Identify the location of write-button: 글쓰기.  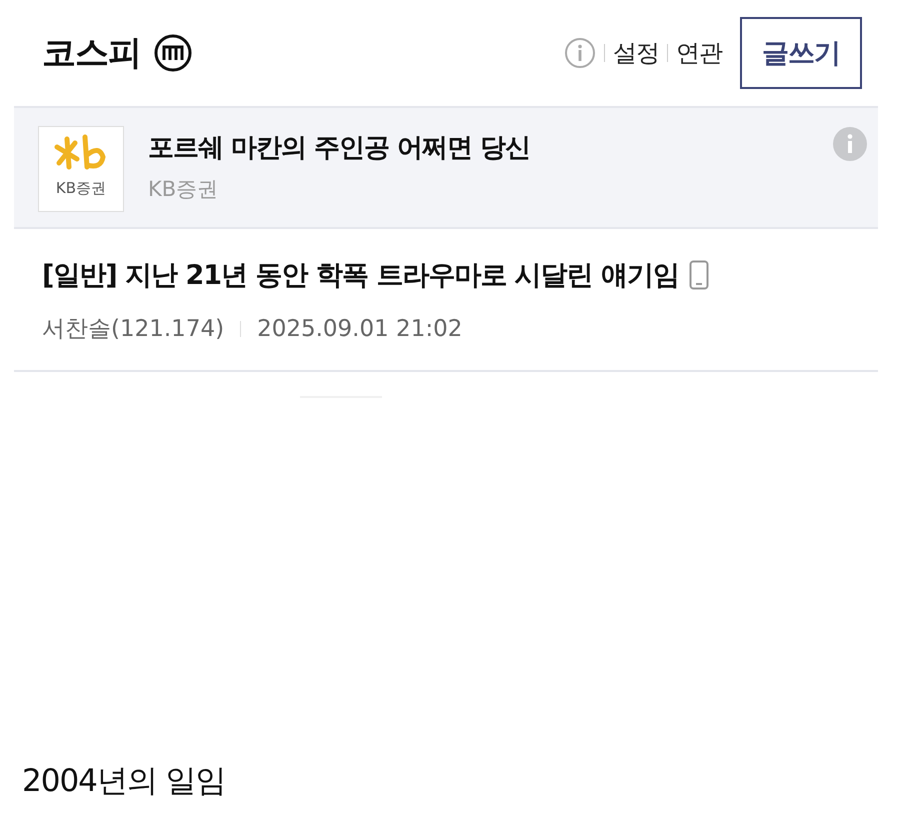
(801, 53).